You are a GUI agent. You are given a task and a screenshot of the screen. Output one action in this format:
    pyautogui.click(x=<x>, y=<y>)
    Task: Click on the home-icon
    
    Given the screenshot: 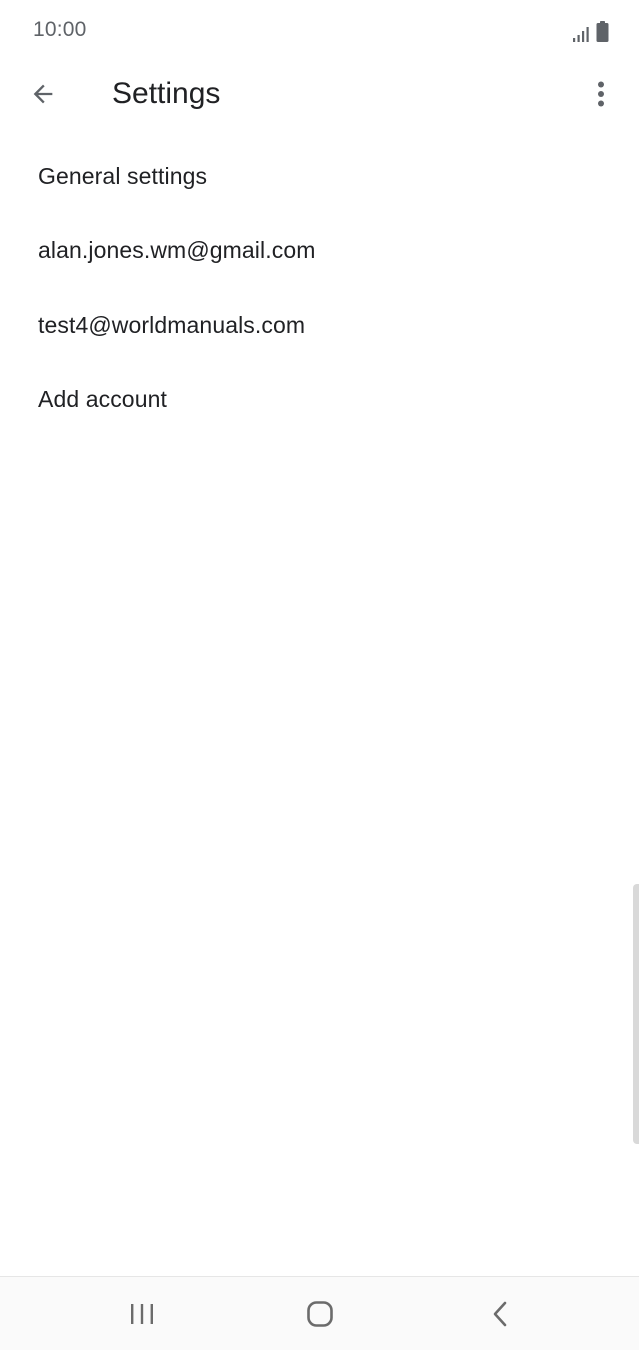 What is the action you would take?
    pyautogui.click(x=320, y=1314)
    